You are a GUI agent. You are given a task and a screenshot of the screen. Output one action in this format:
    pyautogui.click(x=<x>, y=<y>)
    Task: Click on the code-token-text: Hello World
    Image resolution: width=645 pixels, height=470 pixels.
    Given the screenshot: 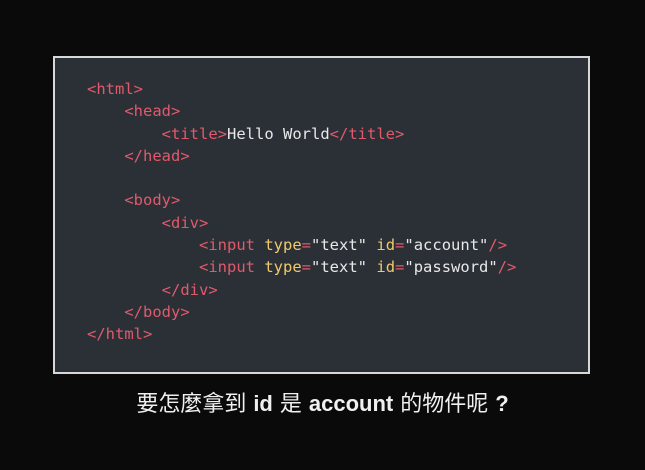 What is the action you would take?
    pyautogui.click(x=278, y=133)
    